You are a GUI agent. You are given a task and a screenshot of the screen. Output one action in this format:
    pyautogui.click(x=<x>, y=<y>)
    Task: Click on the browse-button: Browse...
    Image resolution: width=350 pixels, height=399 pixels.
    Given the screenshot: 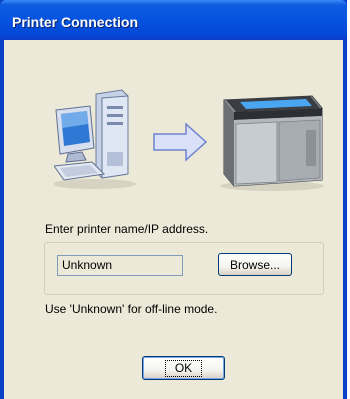 What is the action you would take?
    pyautogui.click(x=255, y=264)
    